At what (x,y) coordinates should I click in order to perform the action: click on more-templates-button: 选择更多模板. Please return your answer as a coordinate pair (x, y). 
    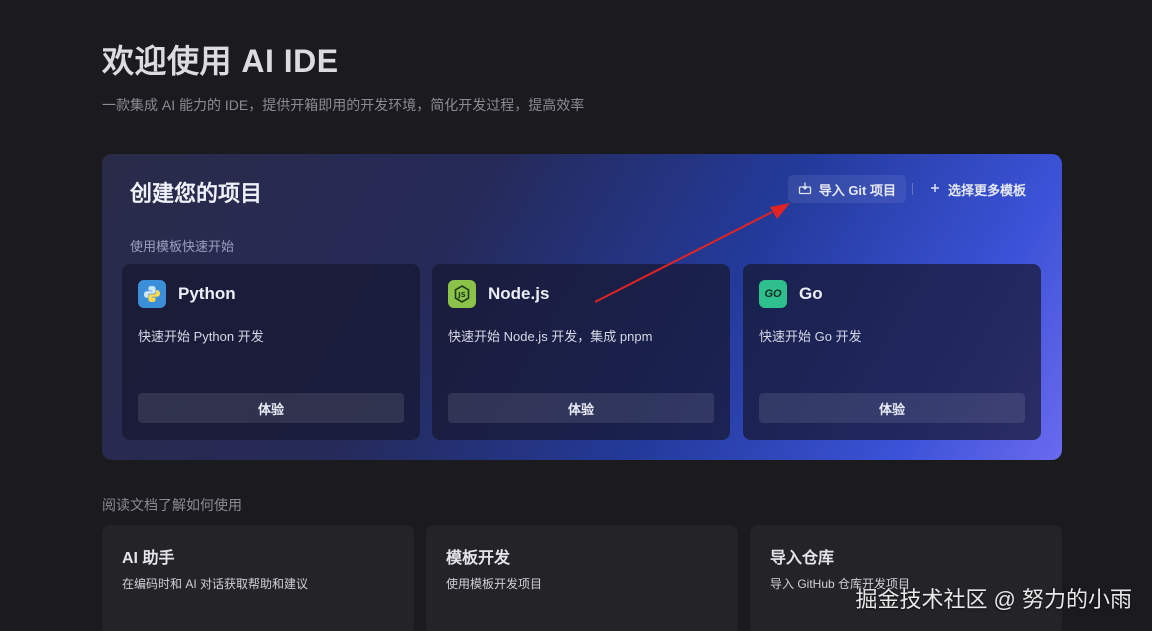
    Looking at the image, I should click on (977, 189).